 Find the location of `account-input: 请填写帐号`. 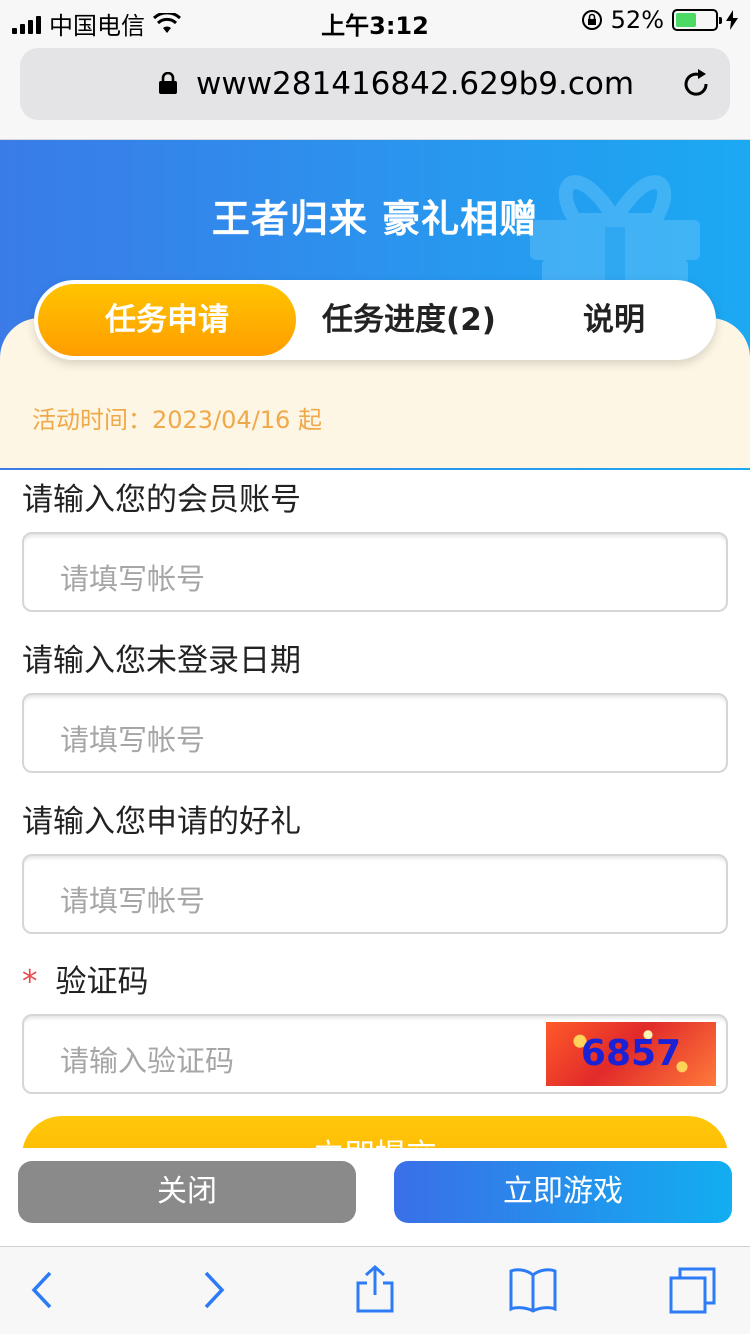

account-input: 请填写帐号 is located at coordinates (375, 572).